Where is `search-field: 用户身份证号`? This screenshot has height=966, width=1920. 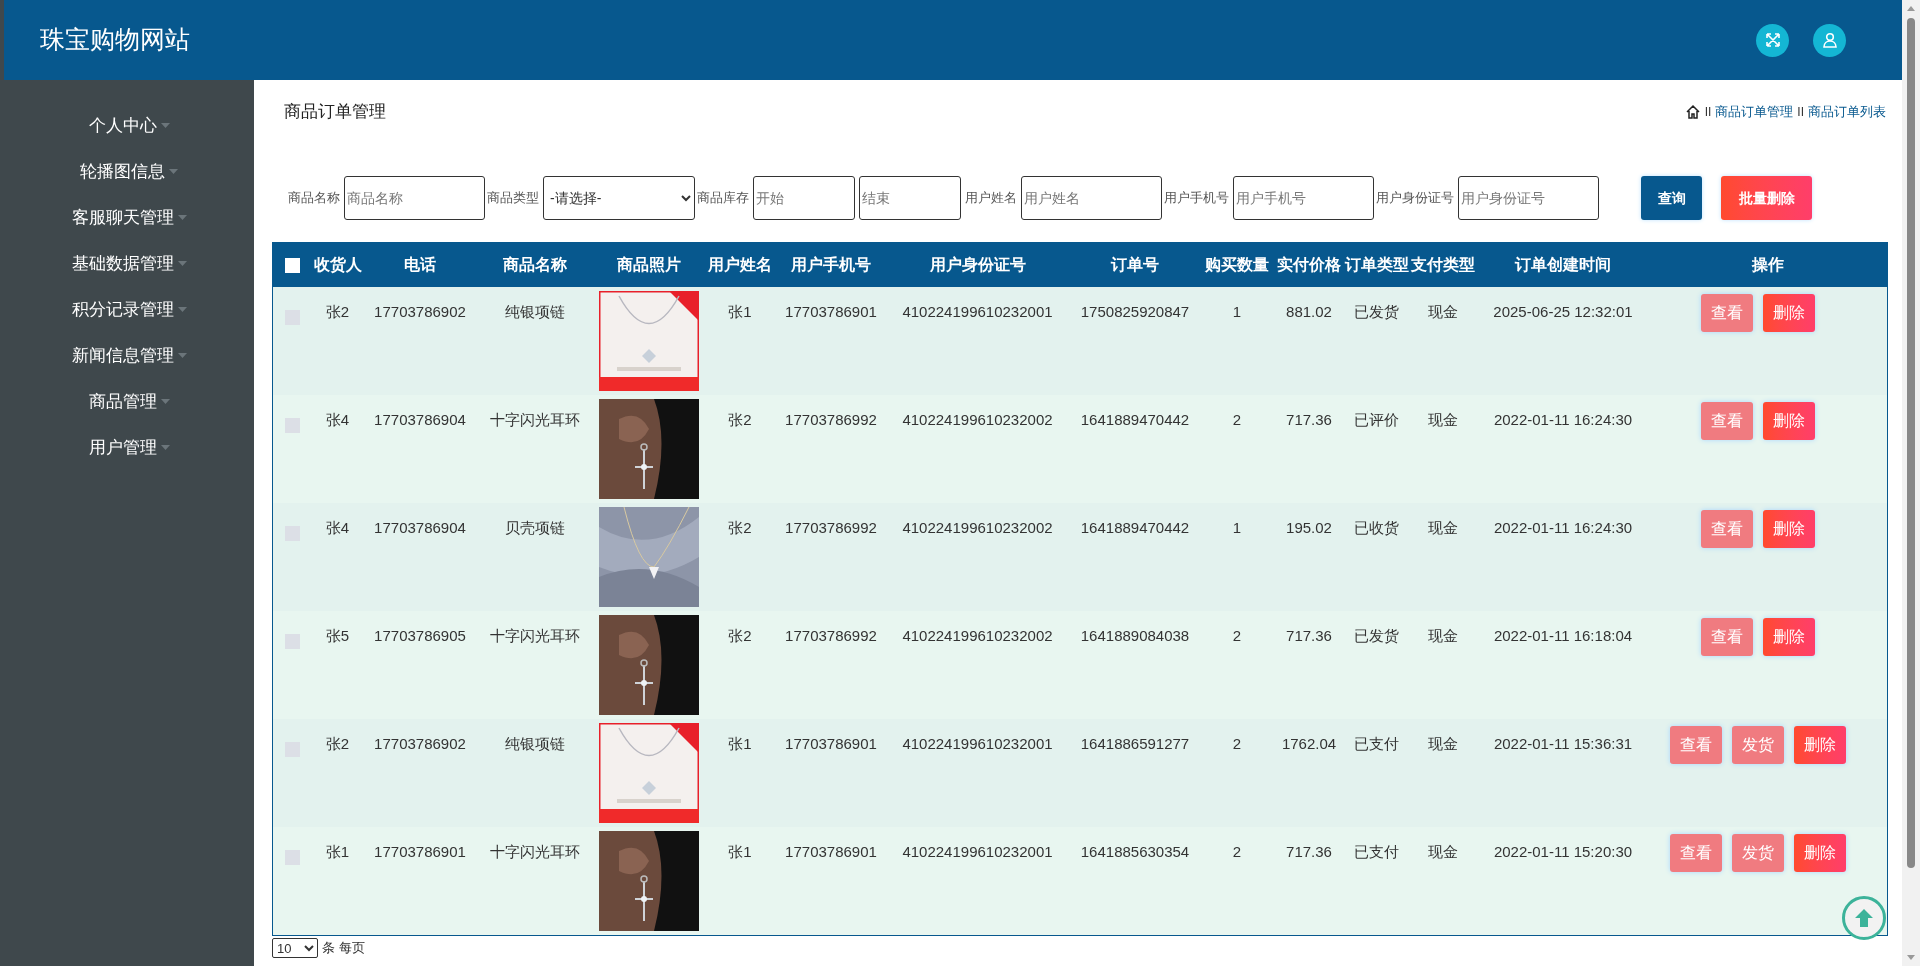
search-field: 用户身份证号 is located at coordinates (1528, 198).